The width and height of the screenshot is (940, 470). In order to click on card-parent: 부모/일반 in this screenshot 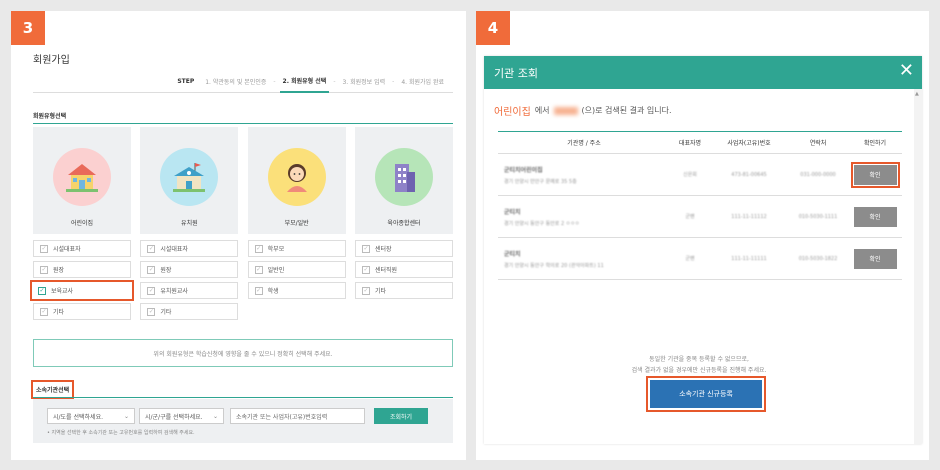, I will do `click(296, 180)`.